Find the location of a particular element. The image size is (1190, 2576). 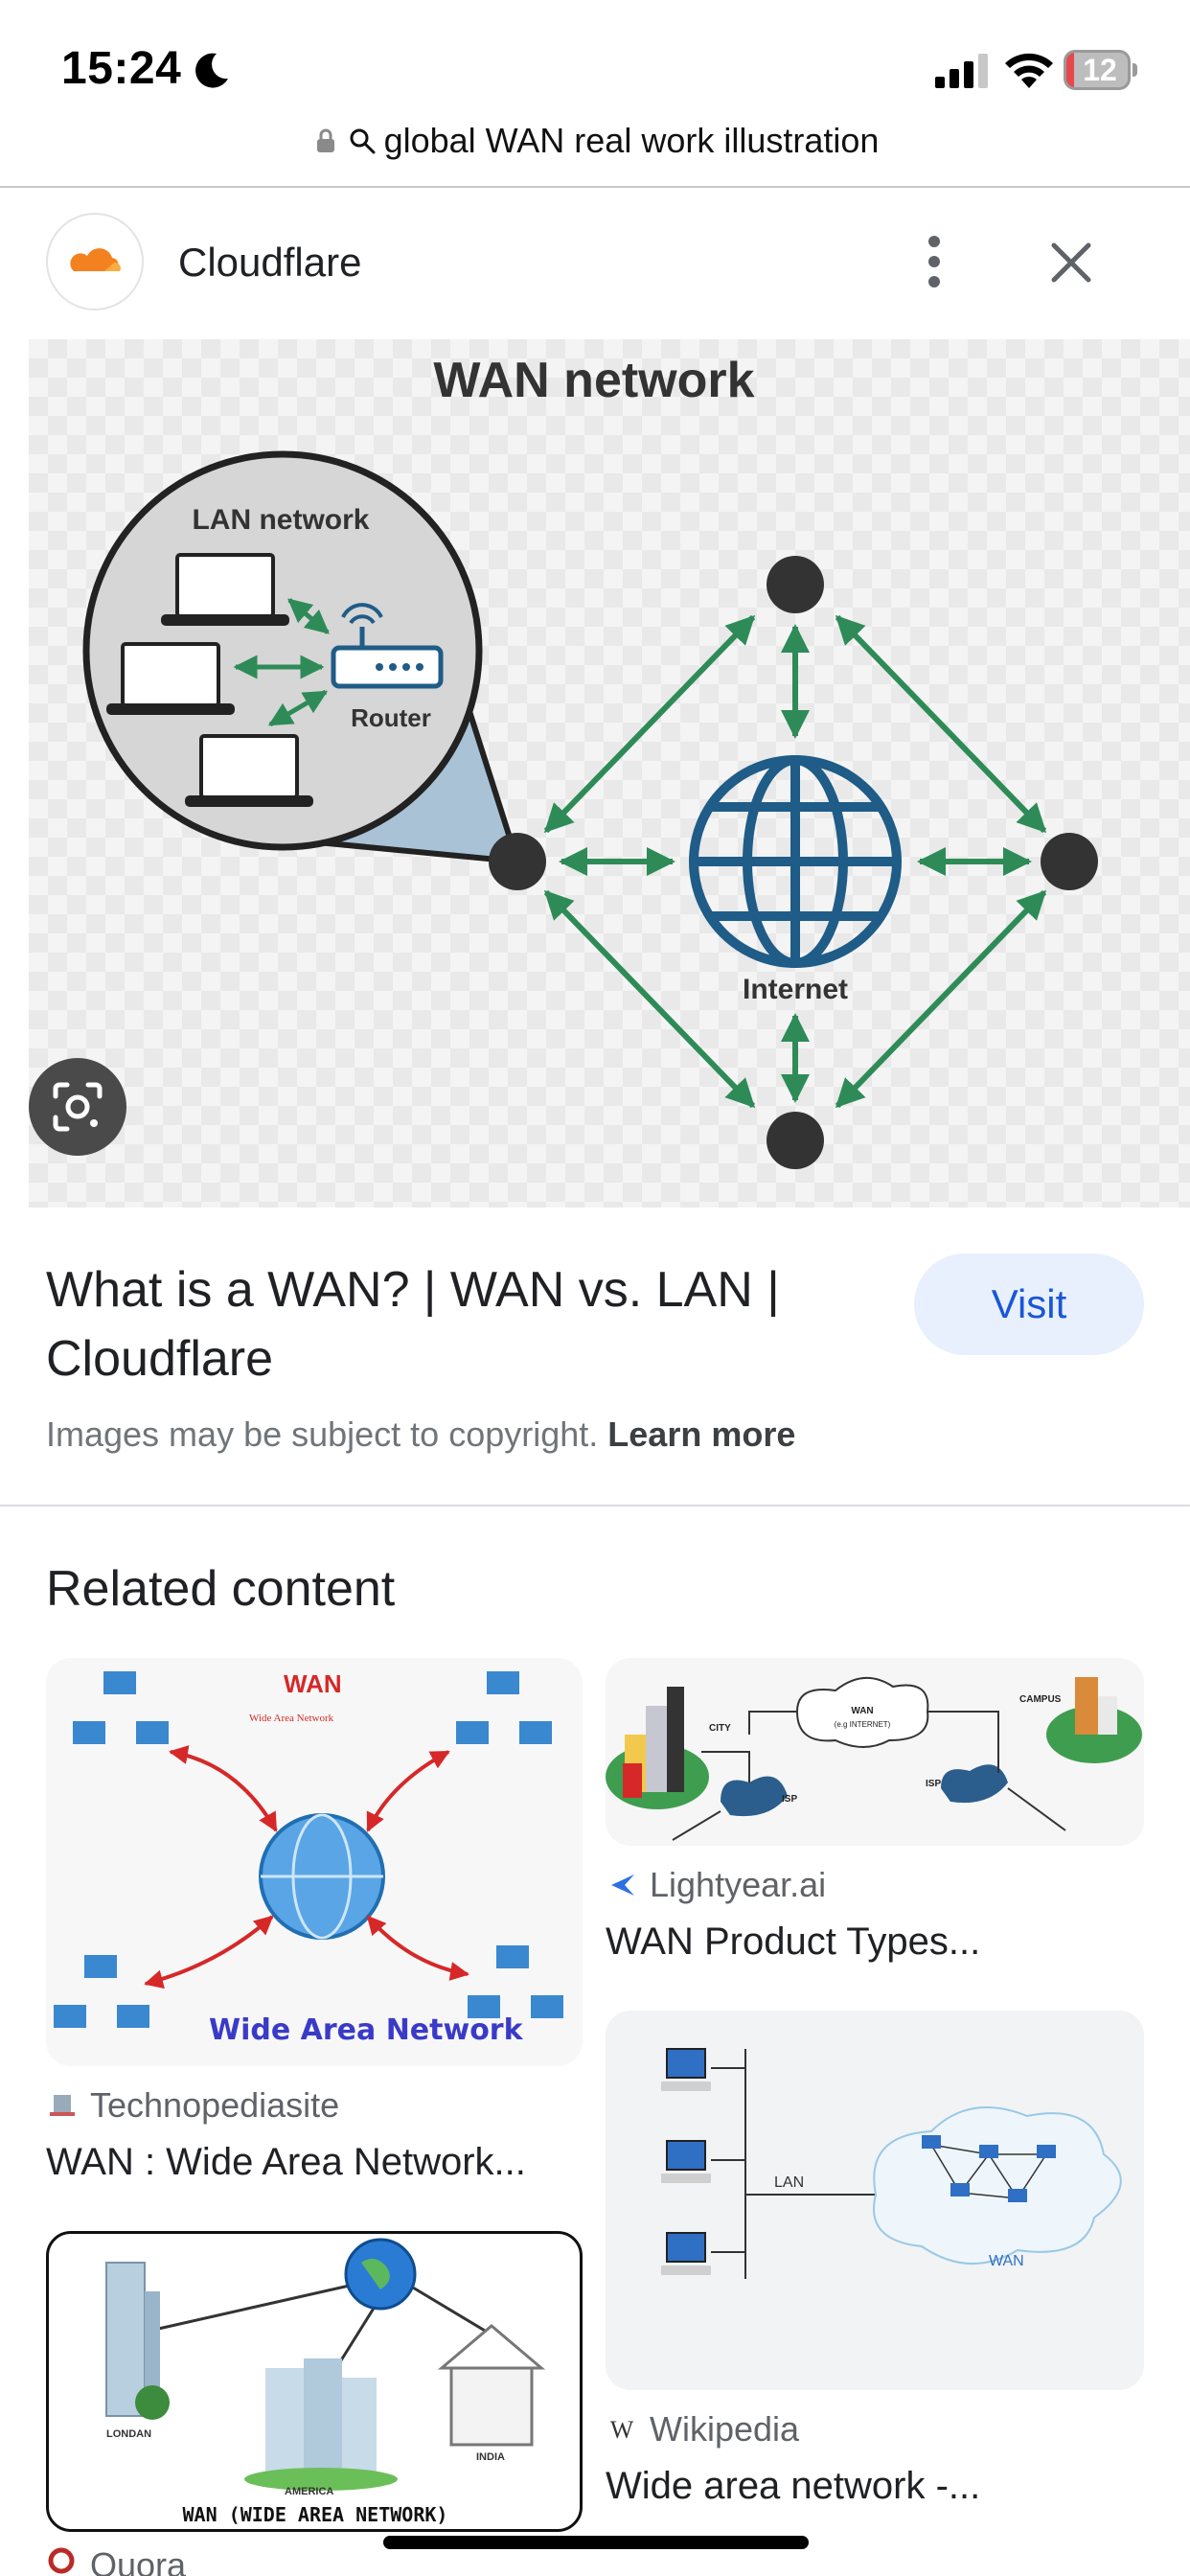

visit-button: Visit is located at coordinates (1029, 1304).